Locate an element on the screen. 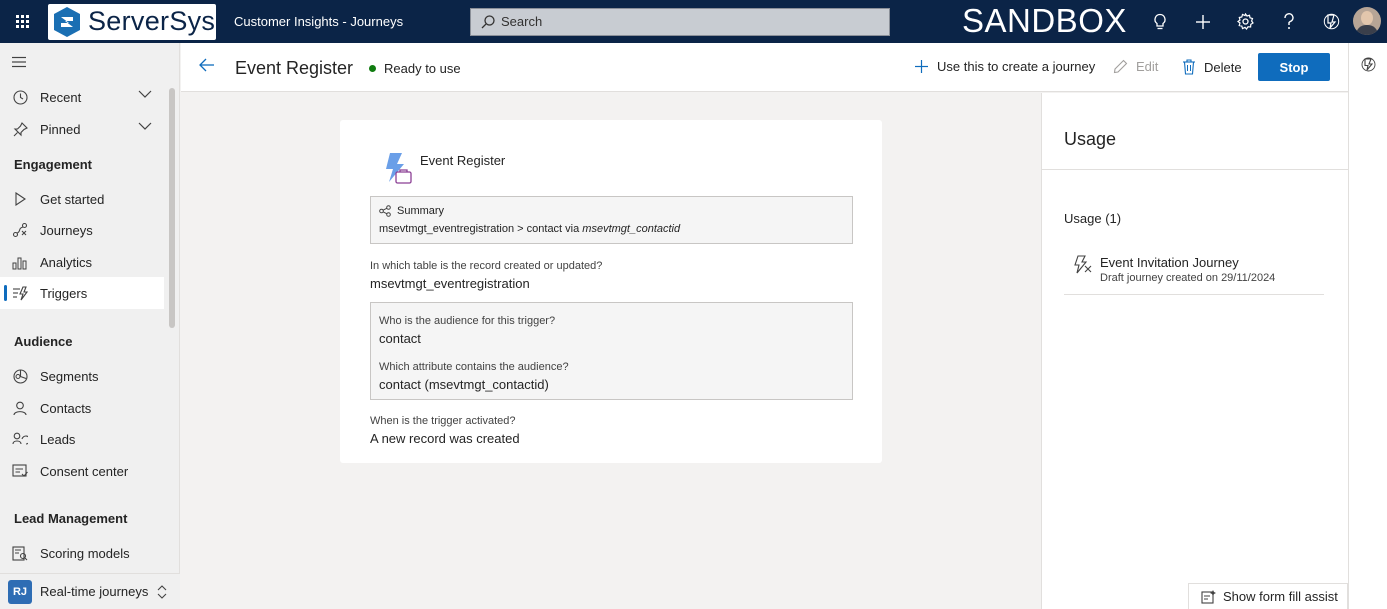  sidebar-item-pinned: Pinned is located at coordinates (82, 129).